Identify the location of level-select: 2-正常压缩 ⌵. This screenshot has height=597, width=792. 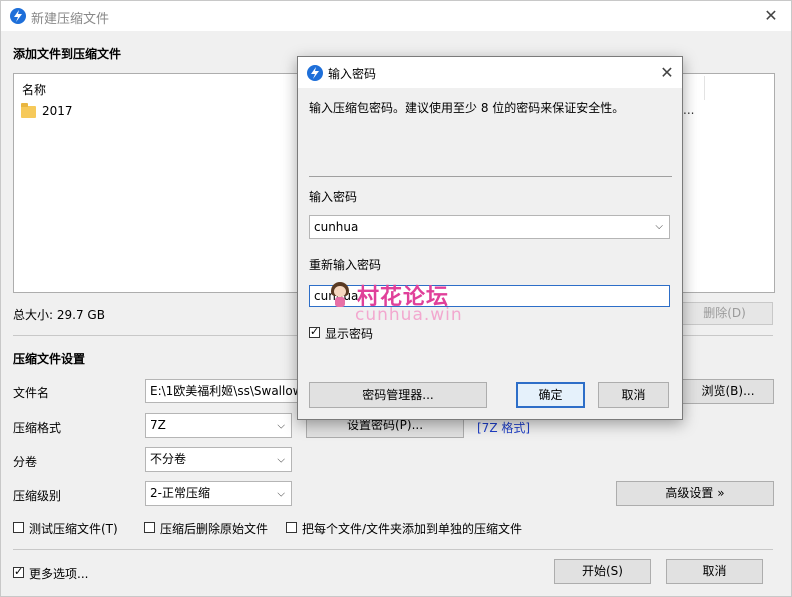
(218, 493).